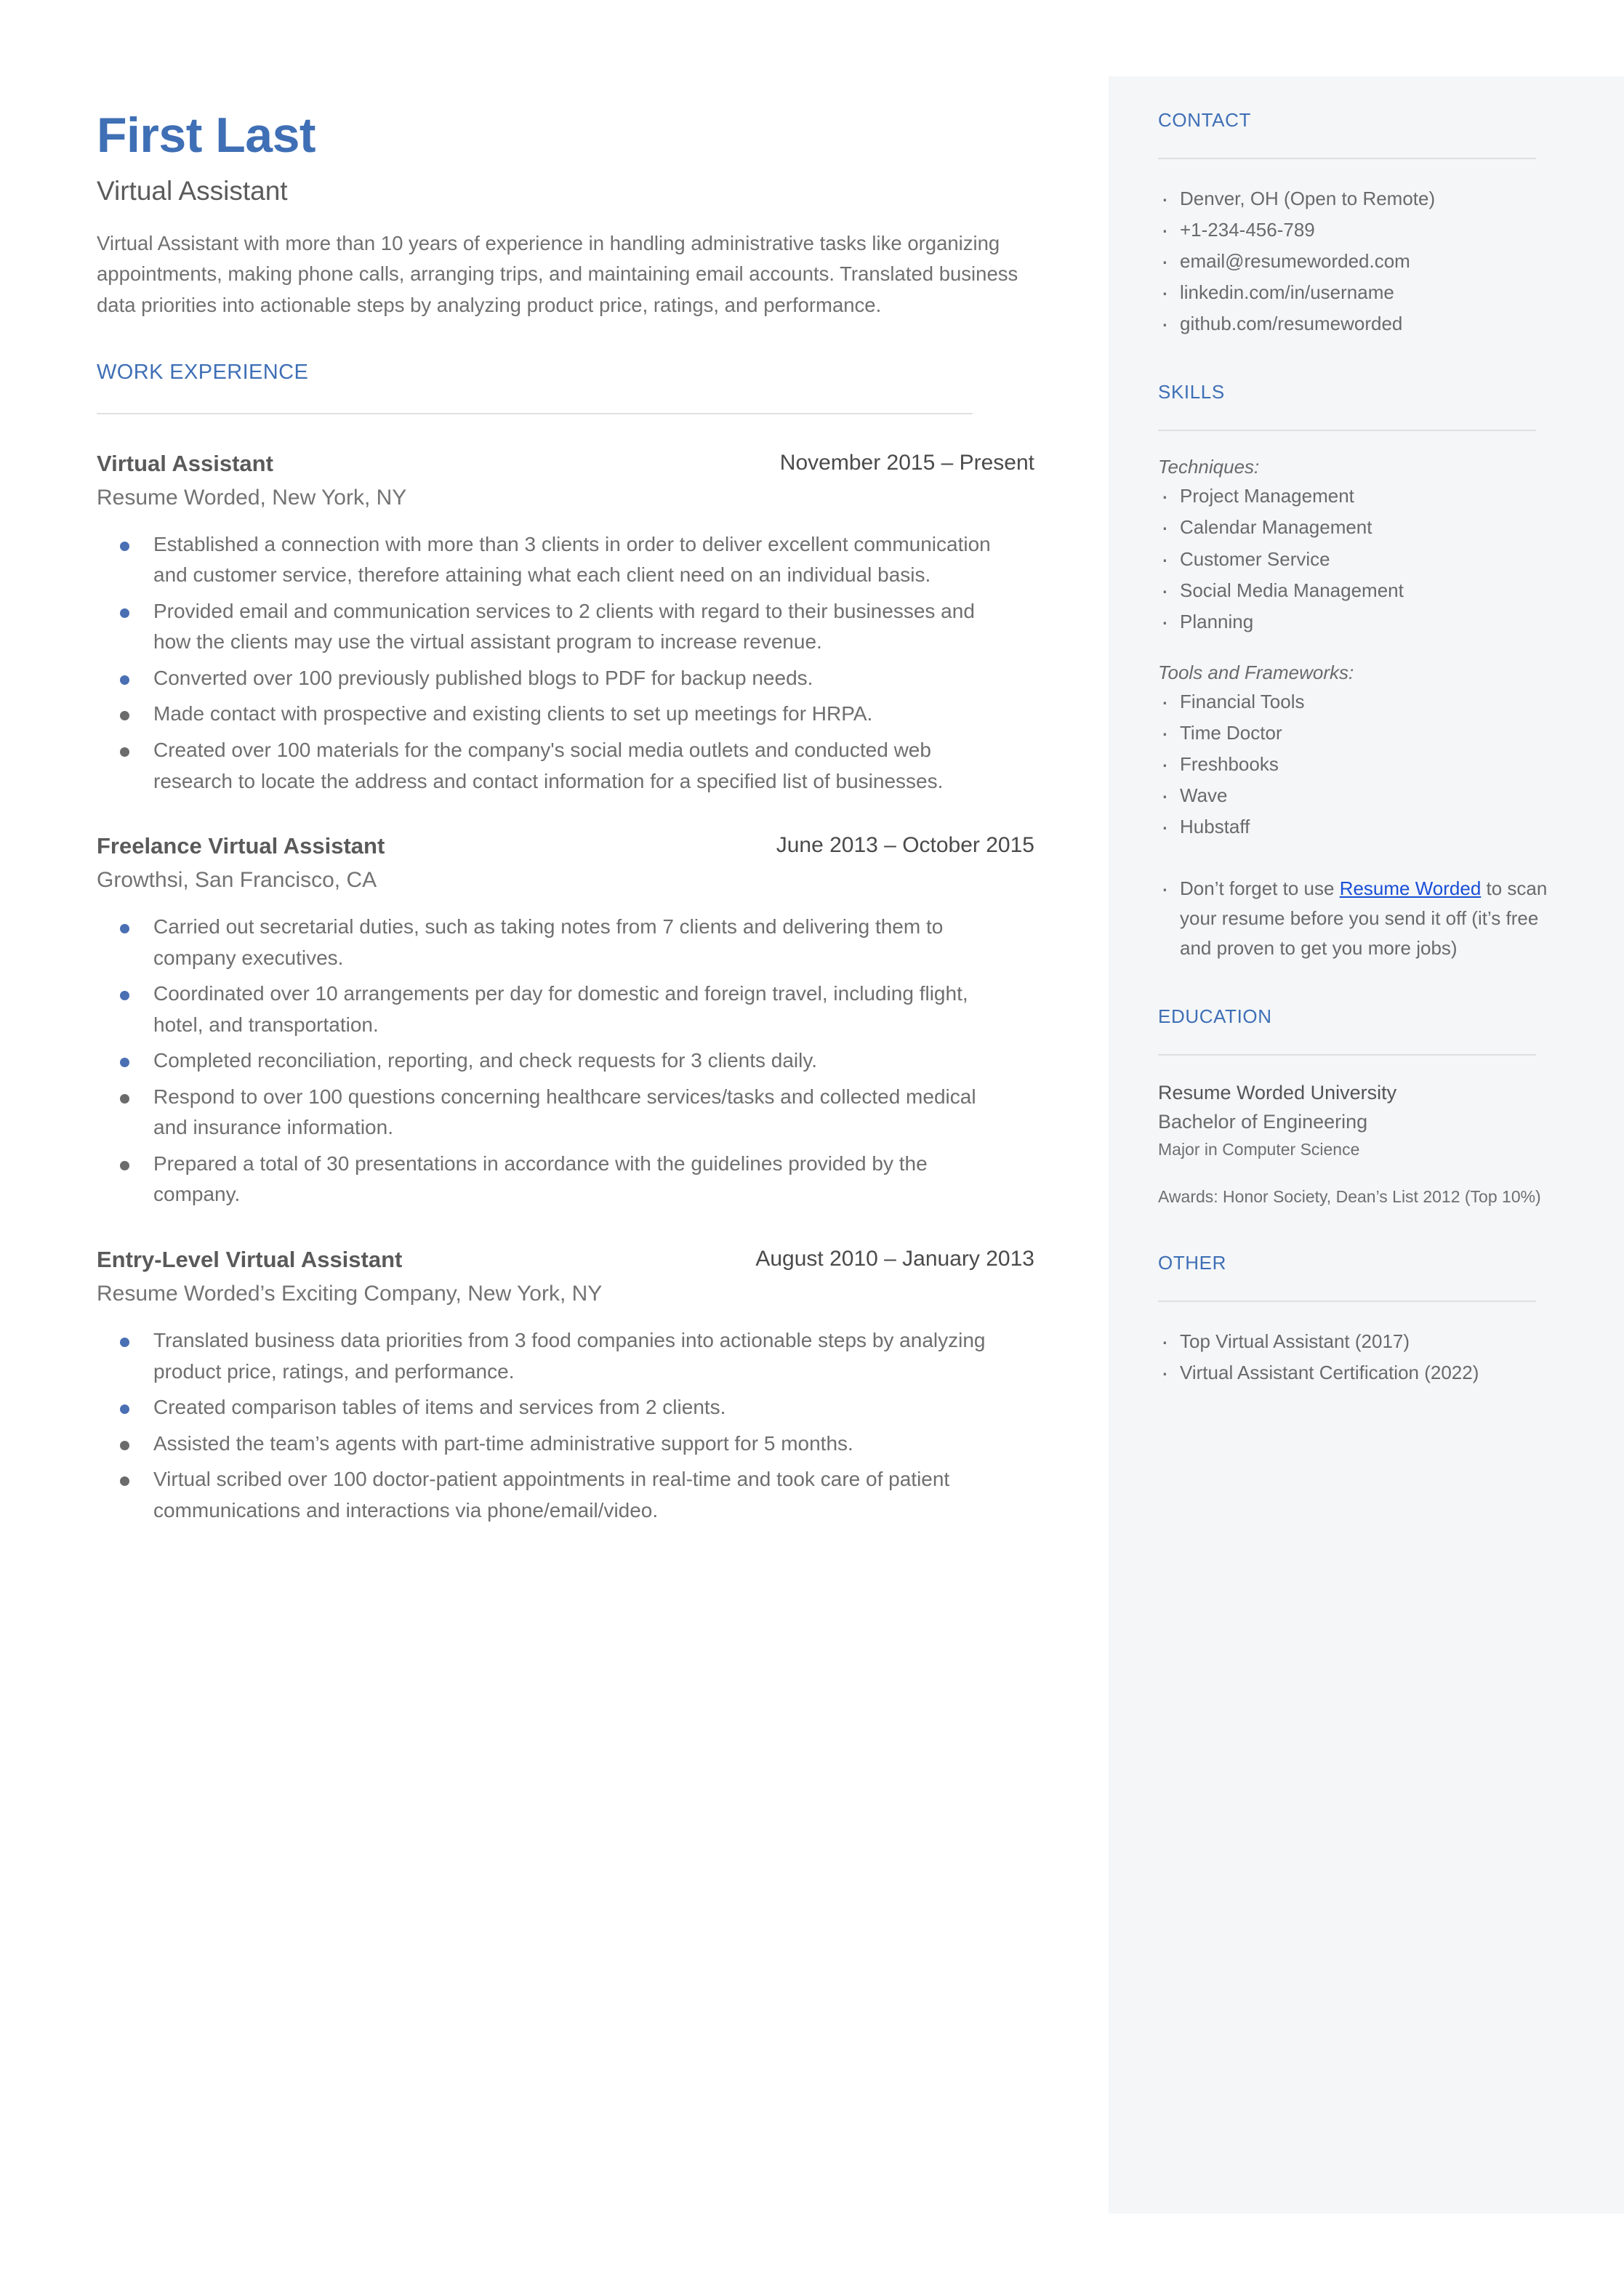  Describe the element at coordinates (1347, 159) in the screenshot. I see `contact-divider` at that location.